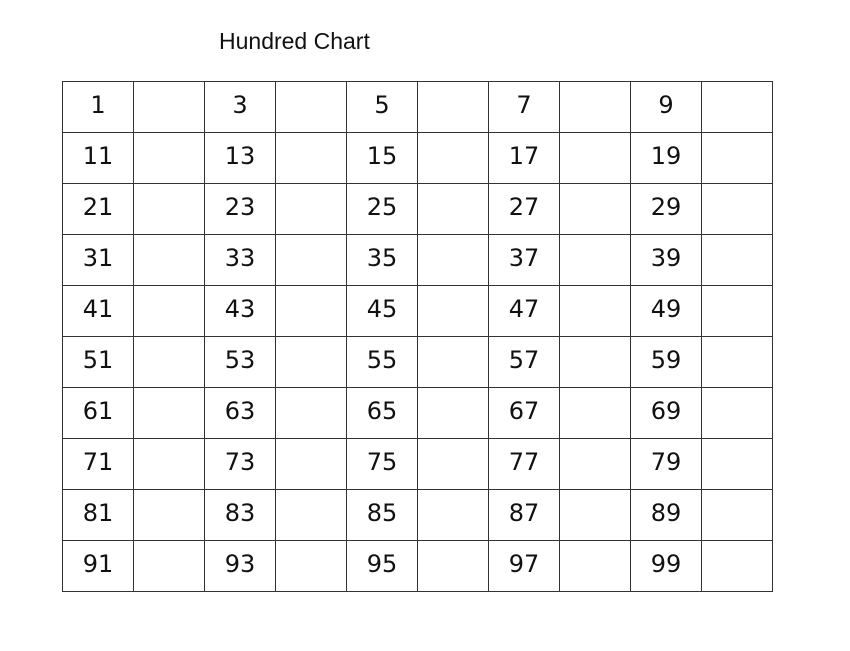  I want to click on cell-value: 79, so click(666, 462).